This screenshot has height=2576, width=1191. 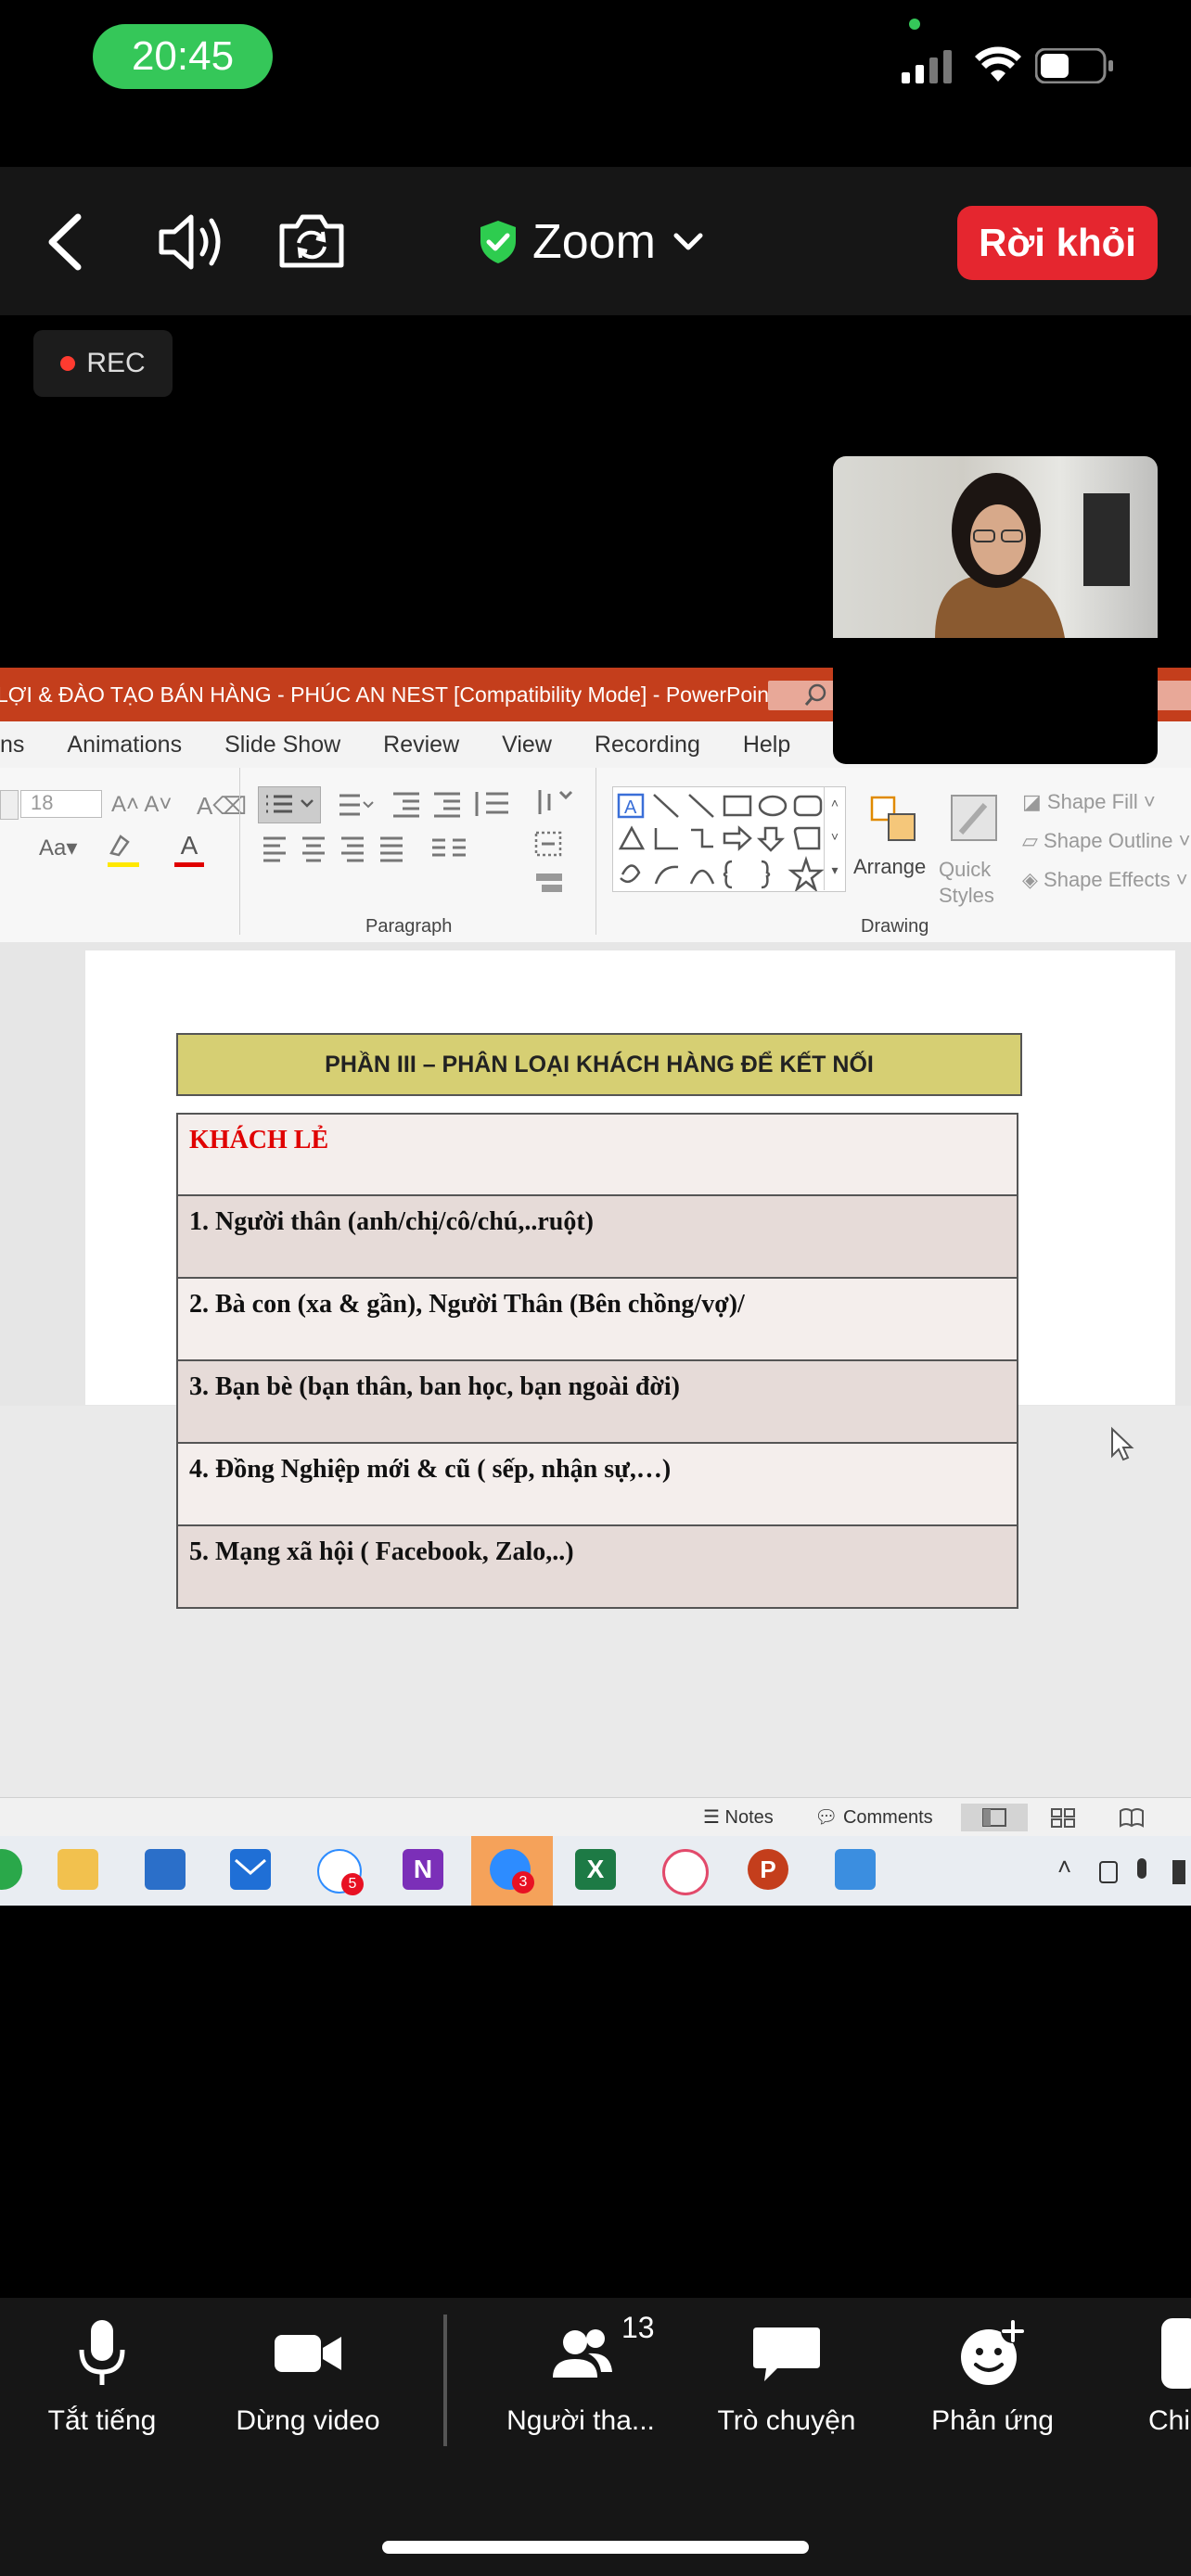 What do you see at coordinates (1105, 880) in the screenshot?
I see `shape-effects-button: ◈ Shape Effects ˅` at bounding box center [1105, 880].